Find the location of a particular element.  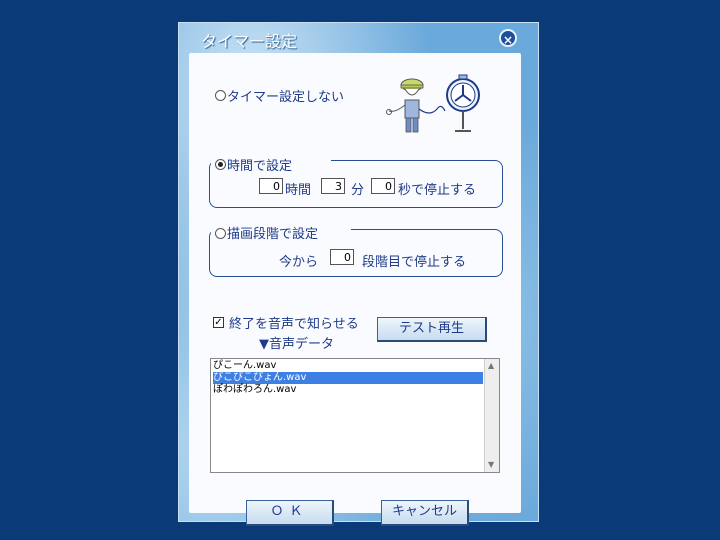

minutes-unit-label: 分 is located at coordinates (358, 190).